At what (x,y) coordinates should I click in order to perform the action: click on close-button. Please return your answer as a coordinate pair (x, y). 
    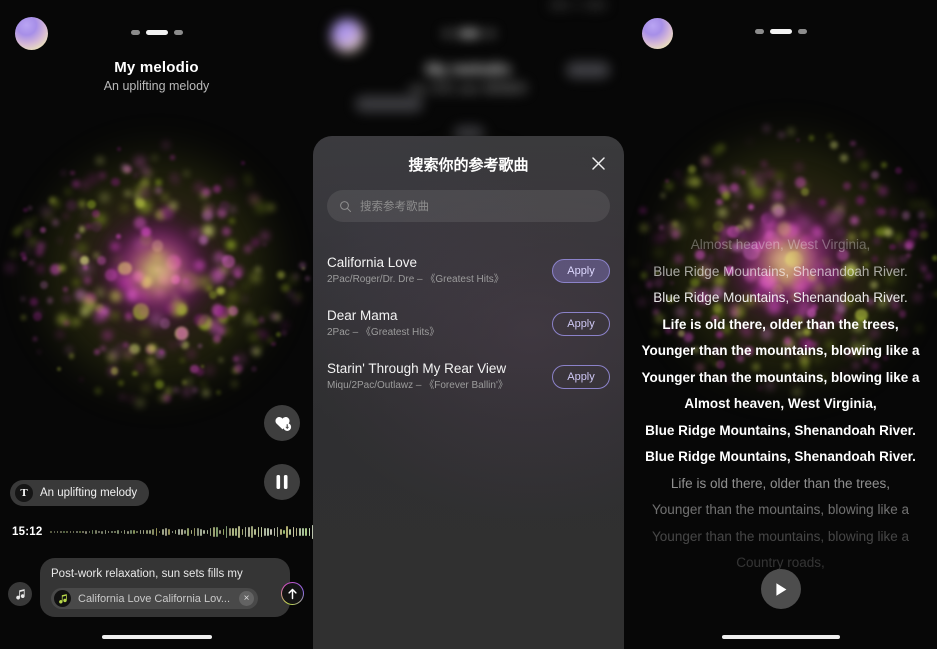
    Looking at the image, I should click on (598, 163).